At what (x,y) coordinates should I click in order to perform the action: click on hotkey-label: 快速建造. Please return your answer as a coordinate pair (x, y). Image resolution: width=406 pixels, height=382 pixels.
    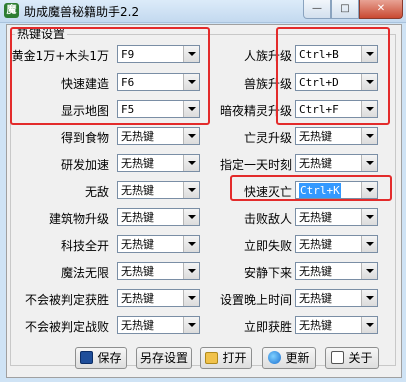
    Looking at the image, I should click on (84, 84).